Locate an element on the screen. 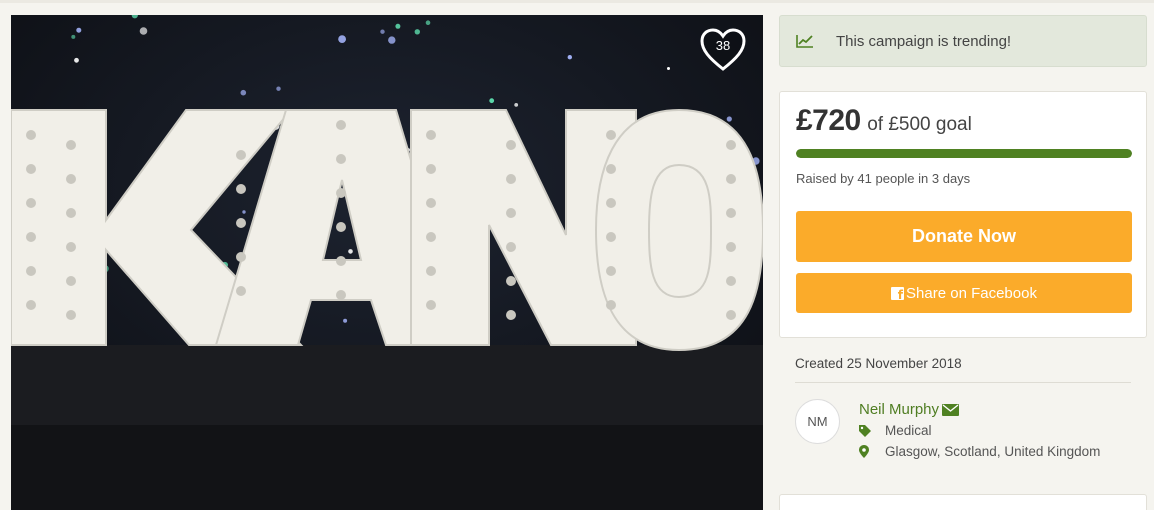  top-divider is located at coordinates (577, 1).